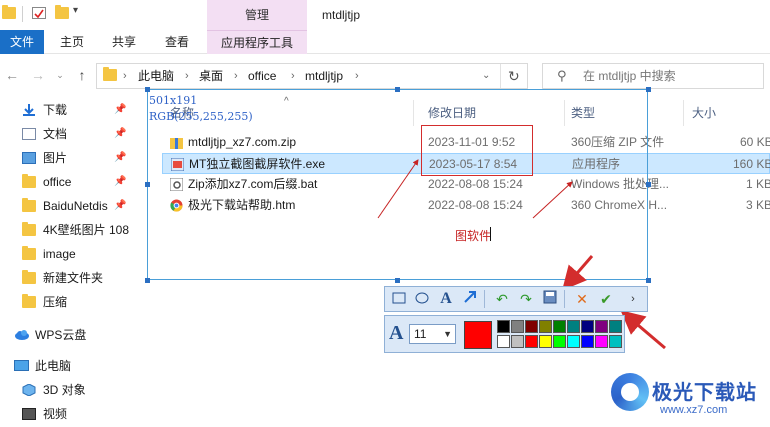 This screenshot has width=770, height=427. I want to click on undo-icon: ↶, so click(502, 299).